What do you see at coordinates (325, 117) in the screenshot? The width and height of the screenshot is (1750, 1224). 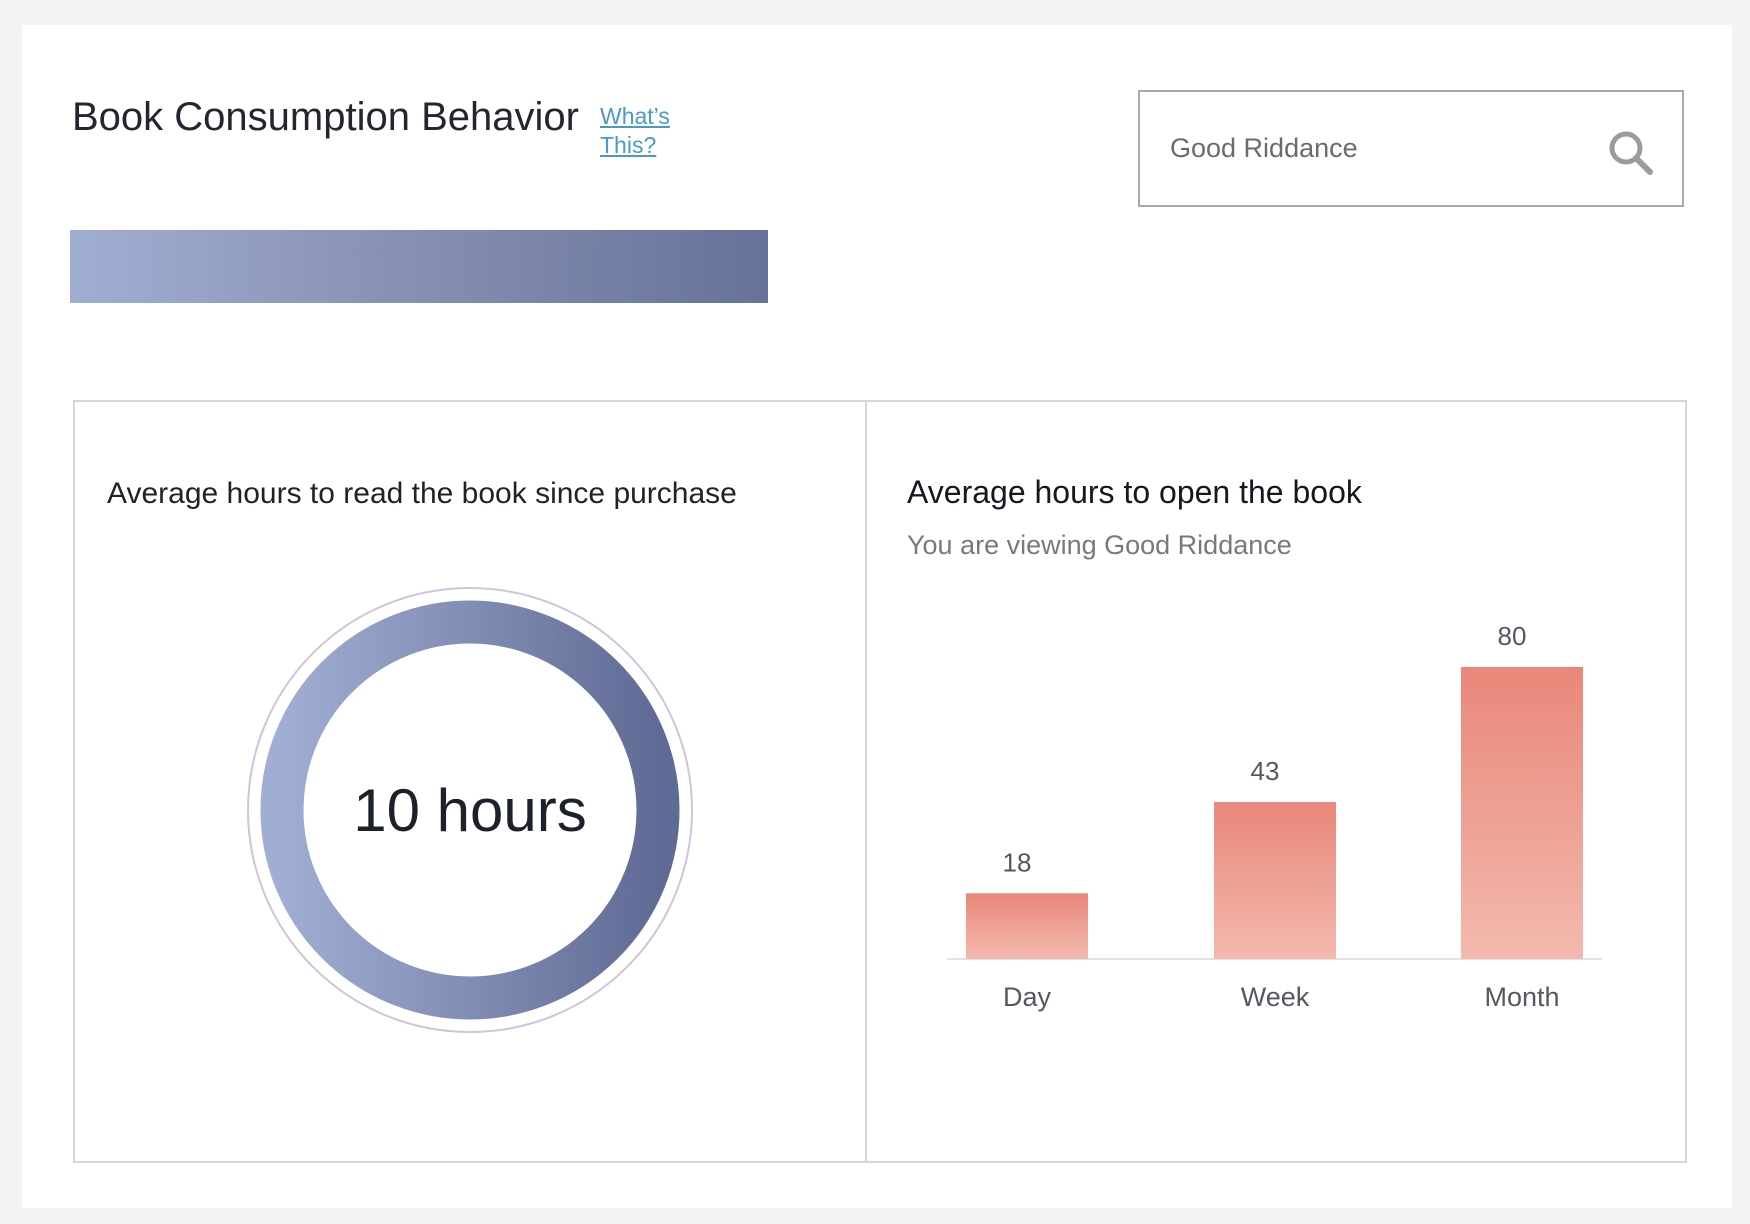 I see `page-title: Book Consumption Behavior` at bounding box center [325, 117].